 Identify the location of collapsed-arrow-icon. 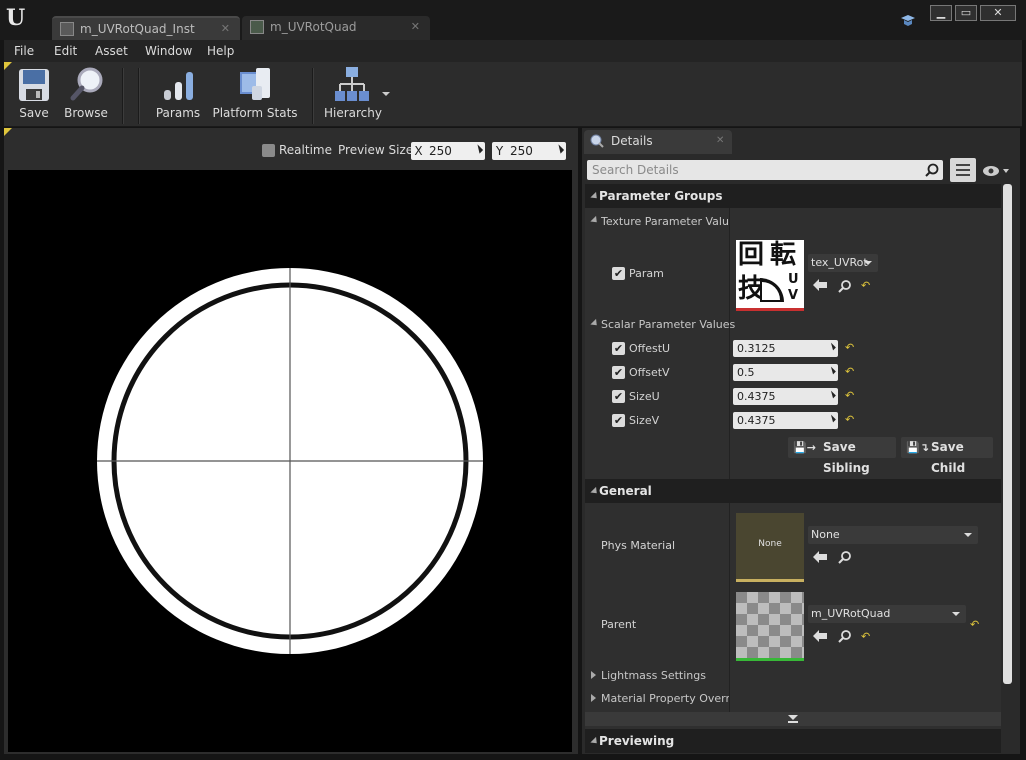
(593, 698).